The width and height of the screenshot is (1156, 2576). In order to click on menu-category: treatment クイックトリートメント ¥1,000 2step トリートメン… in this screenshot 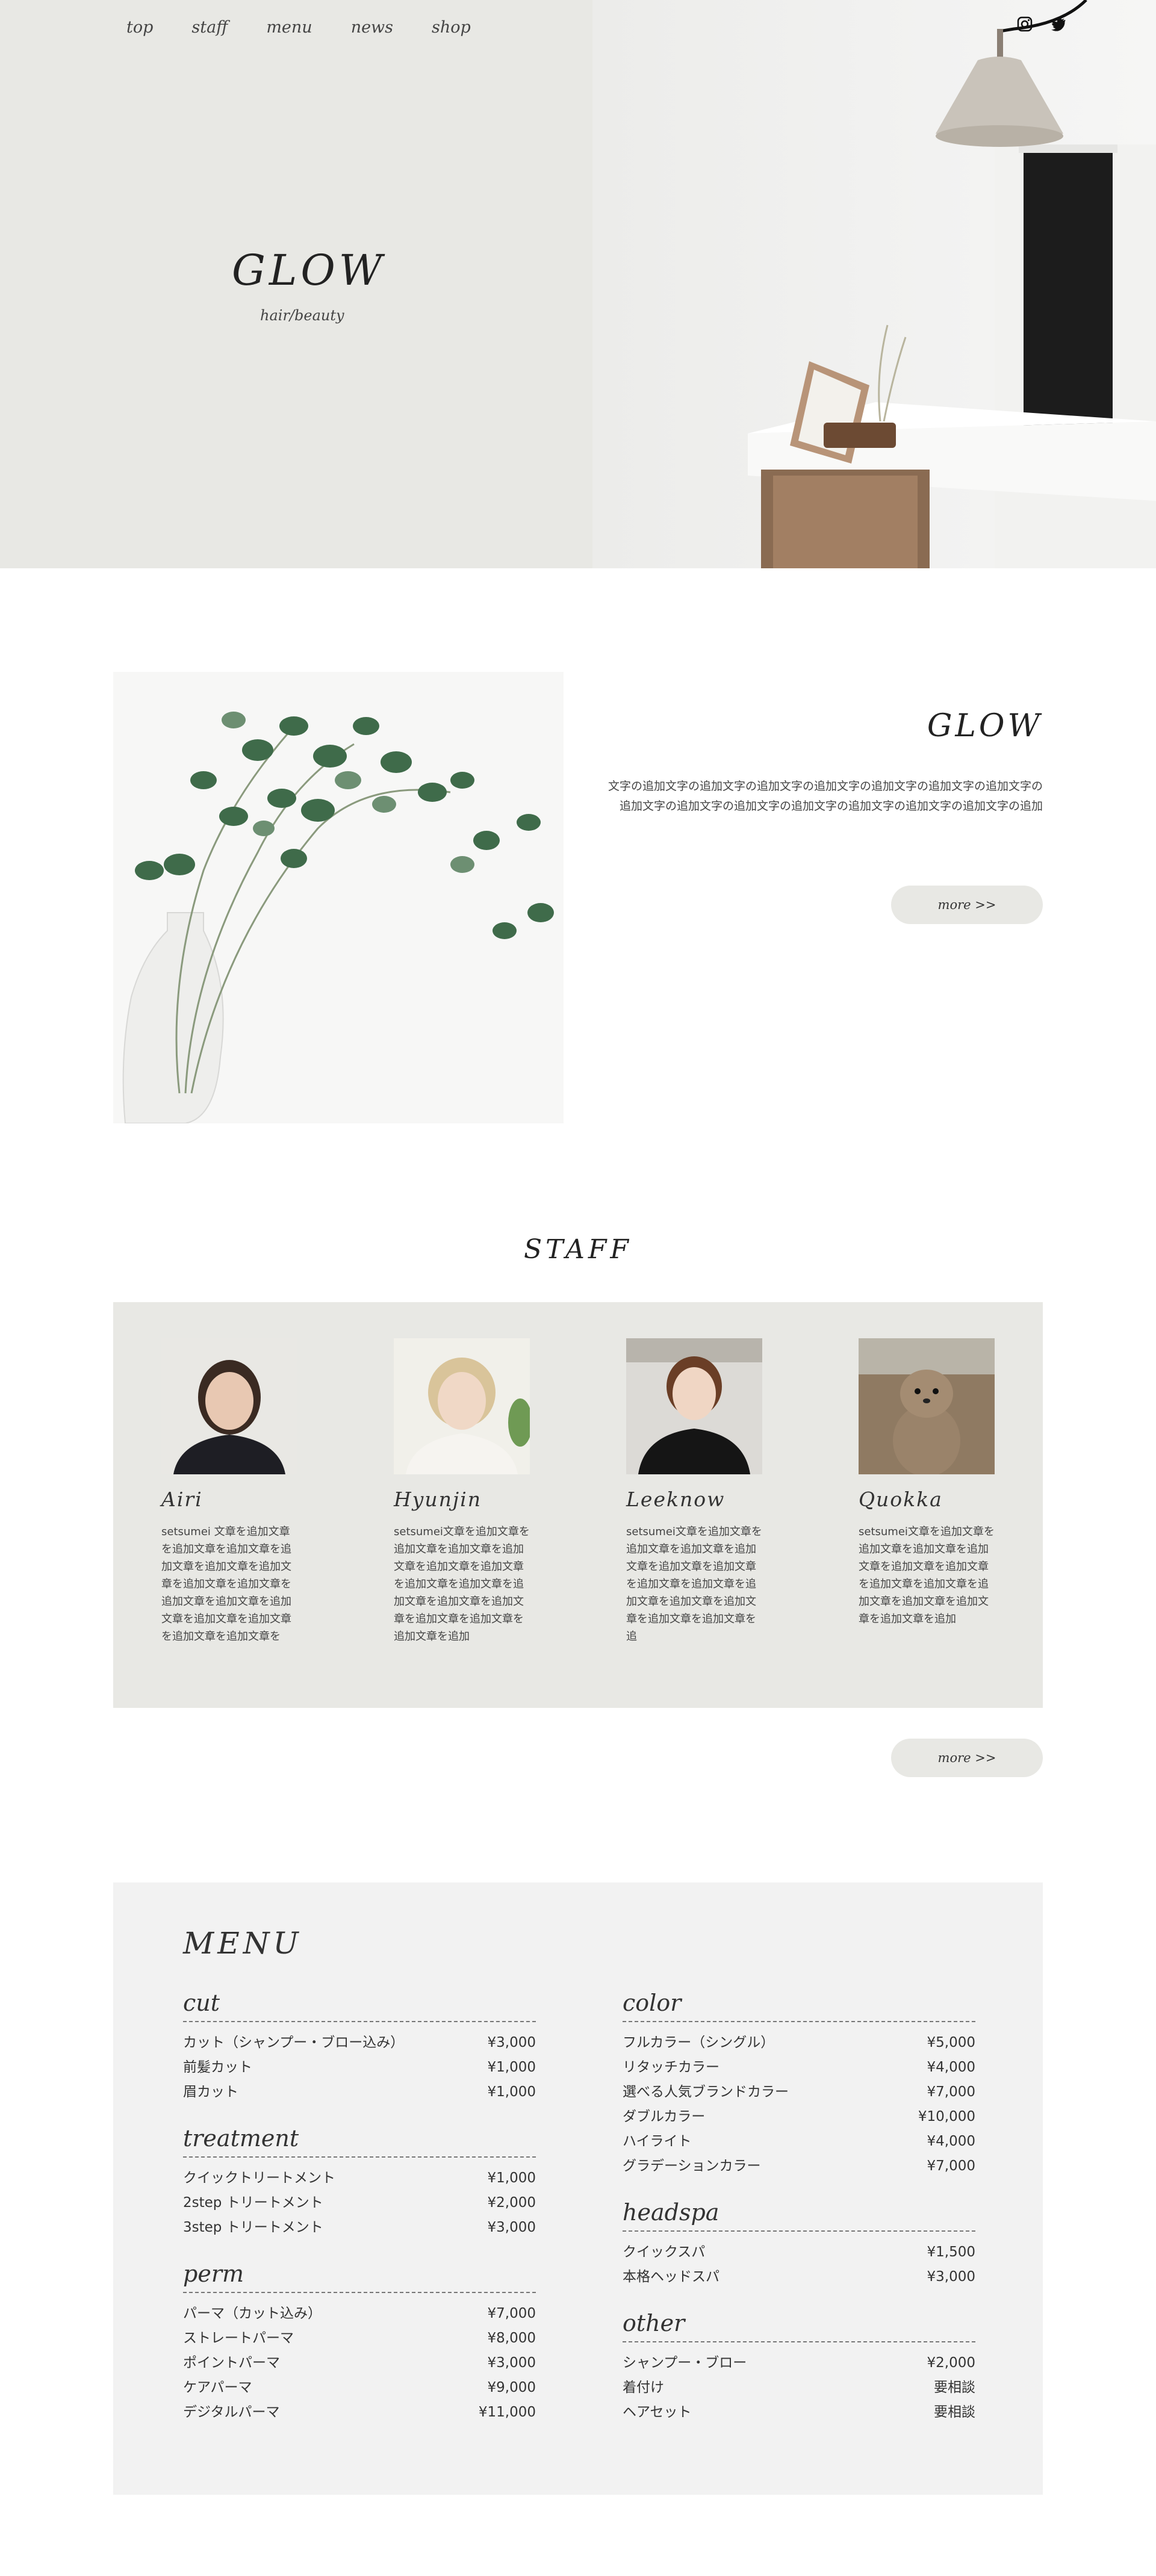, I will do `click(359, 2182)`.